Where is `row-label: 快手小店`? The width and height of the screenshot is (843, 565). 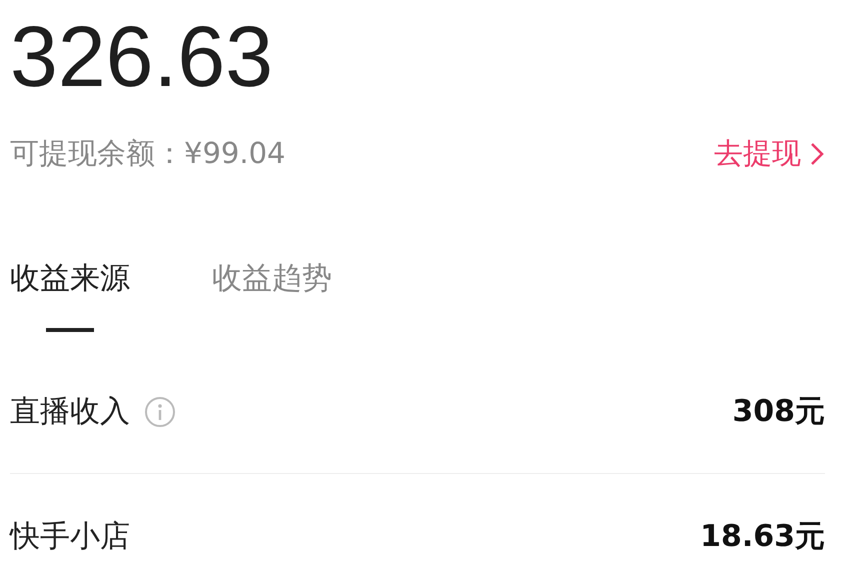 row-label: 快手小店 is located at coordinates (70, 537).